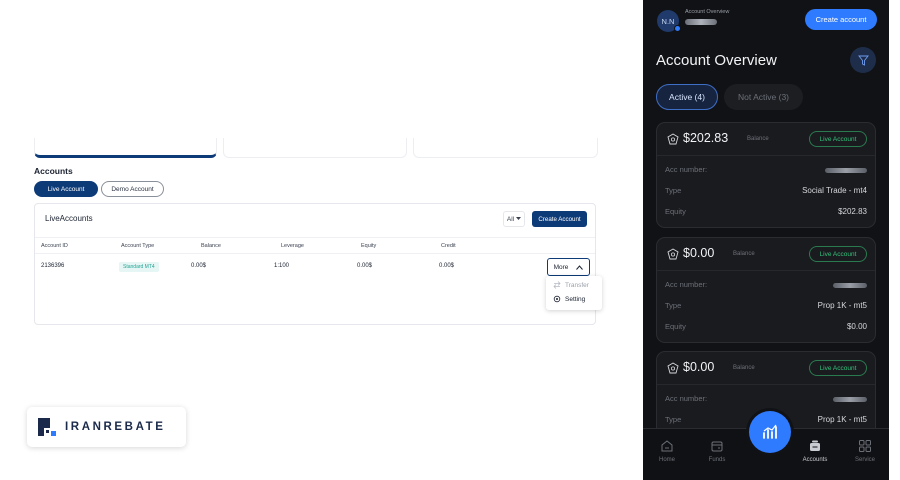  Describe the element at coordinates (852, 211) in the screenshot. I see `equity-value: $202.83` at that location.